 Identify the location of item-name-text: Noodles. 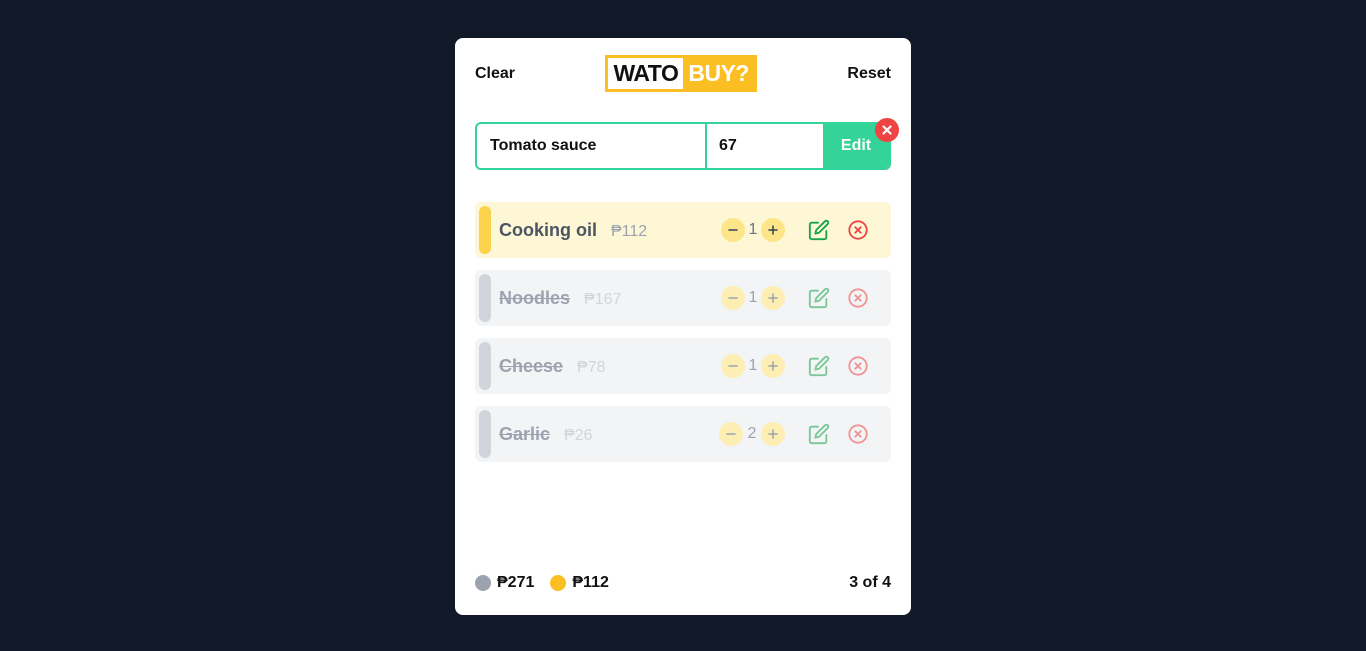
(535, 297).